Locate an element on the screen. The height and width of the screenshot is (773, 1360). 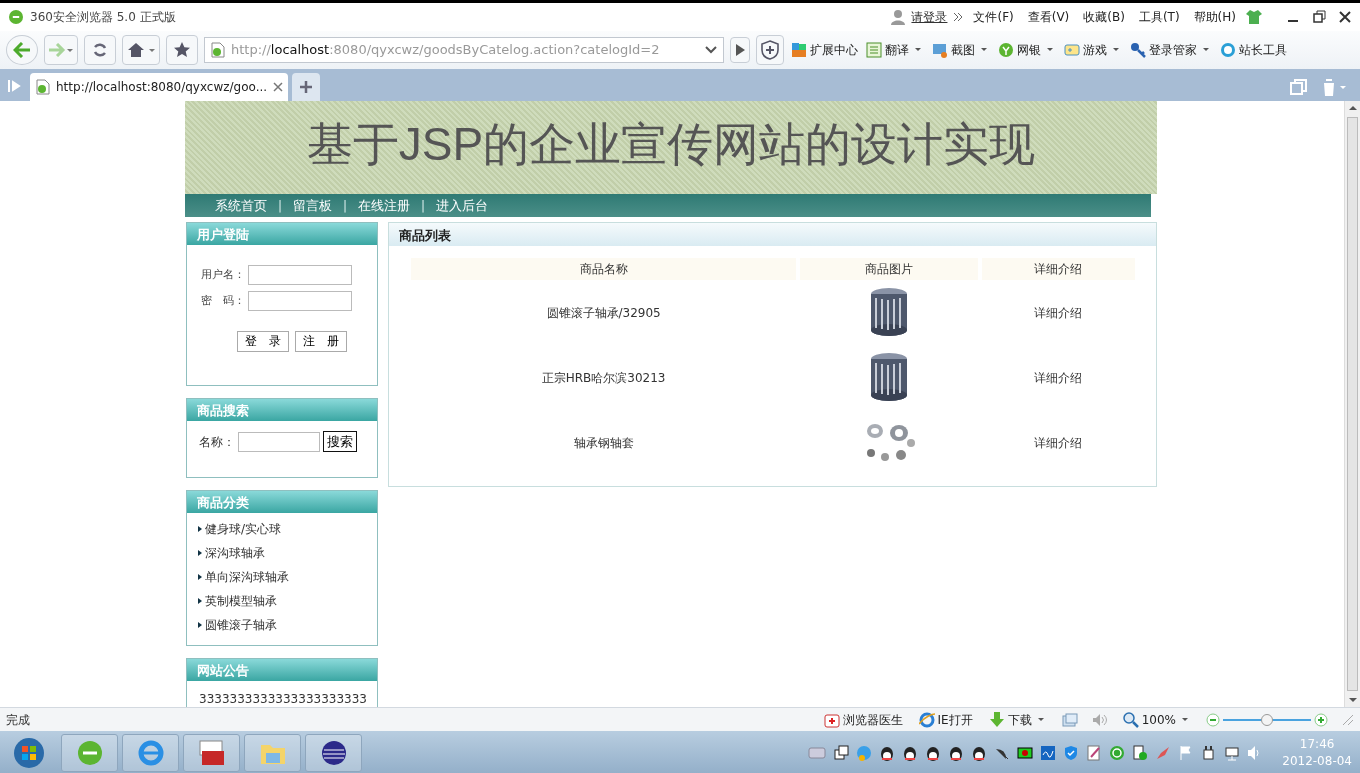
media-play-icon is located at coordinates (1140, 752).